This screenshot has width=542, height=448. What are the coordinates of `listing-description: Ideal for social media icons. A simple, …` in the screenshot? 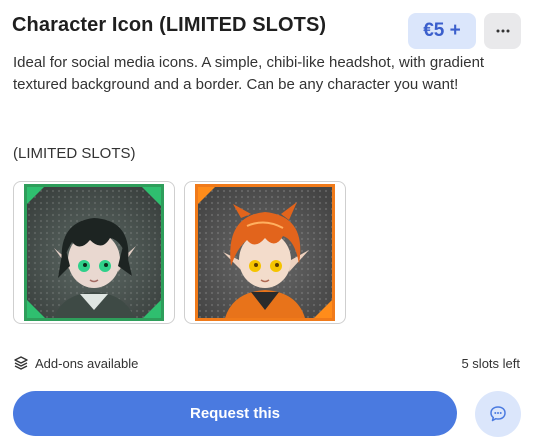 It's located at (249, 73).